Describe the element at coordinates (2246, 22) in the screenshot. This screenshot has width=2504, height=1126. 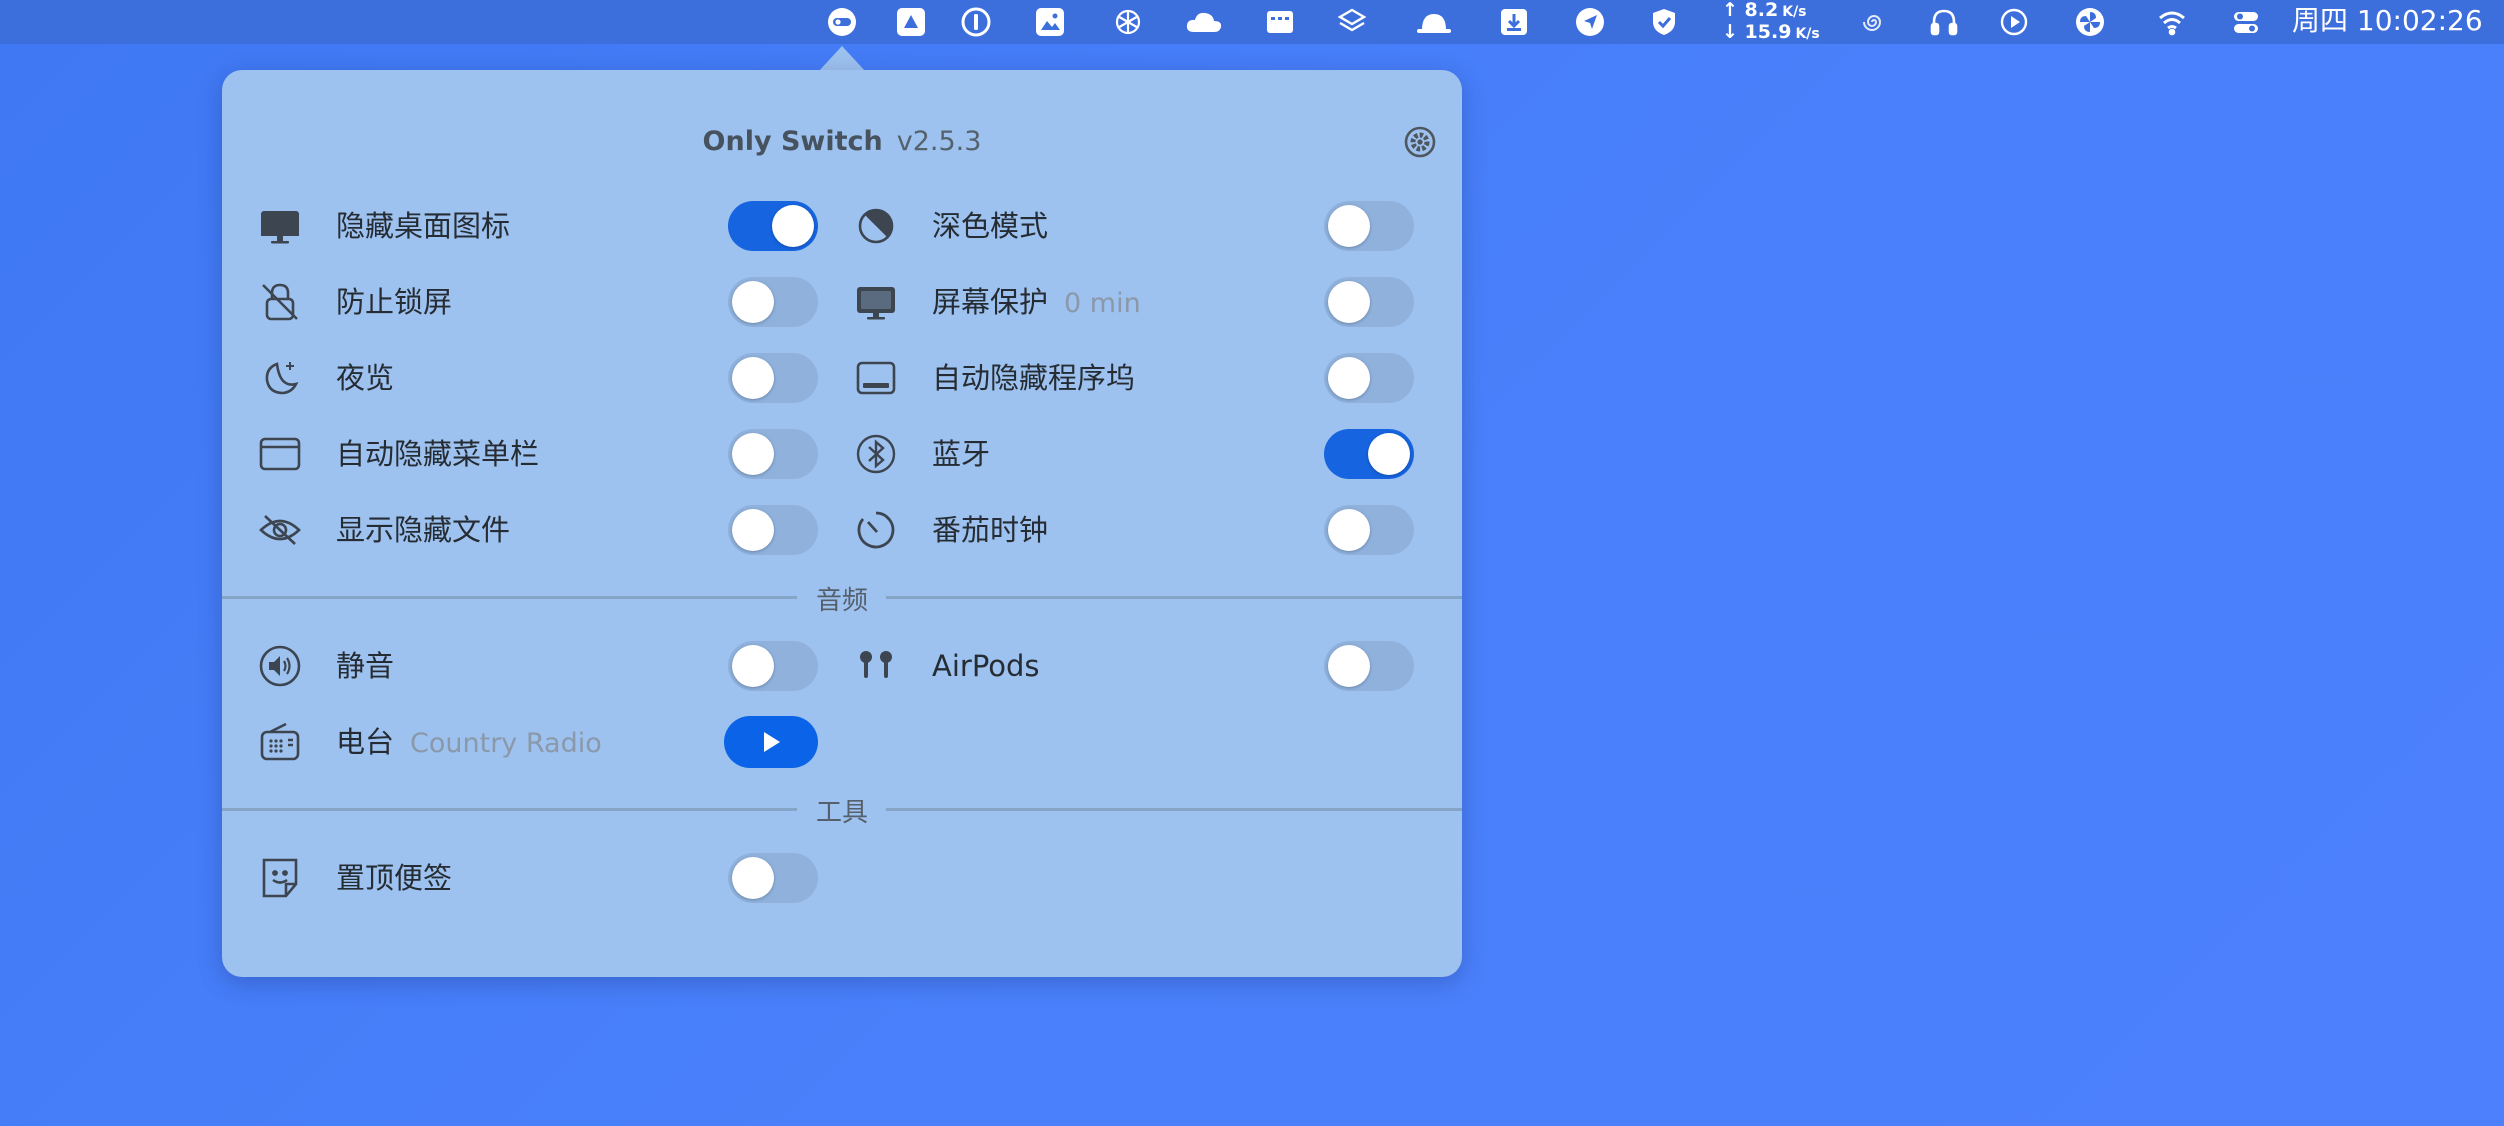
I see `control-center-icon` at that location.